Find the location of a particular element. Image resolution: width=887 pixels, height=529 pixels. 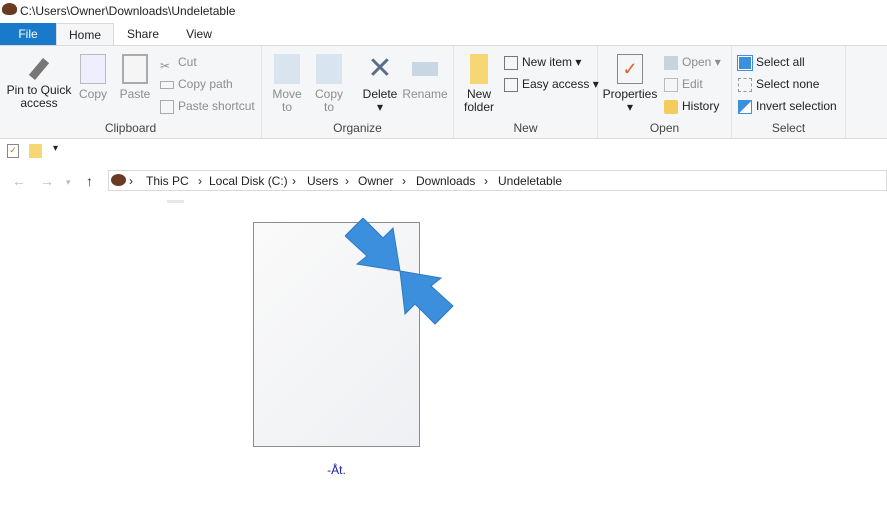

new-folder-button: New folder is located at coordinates (479, 84).